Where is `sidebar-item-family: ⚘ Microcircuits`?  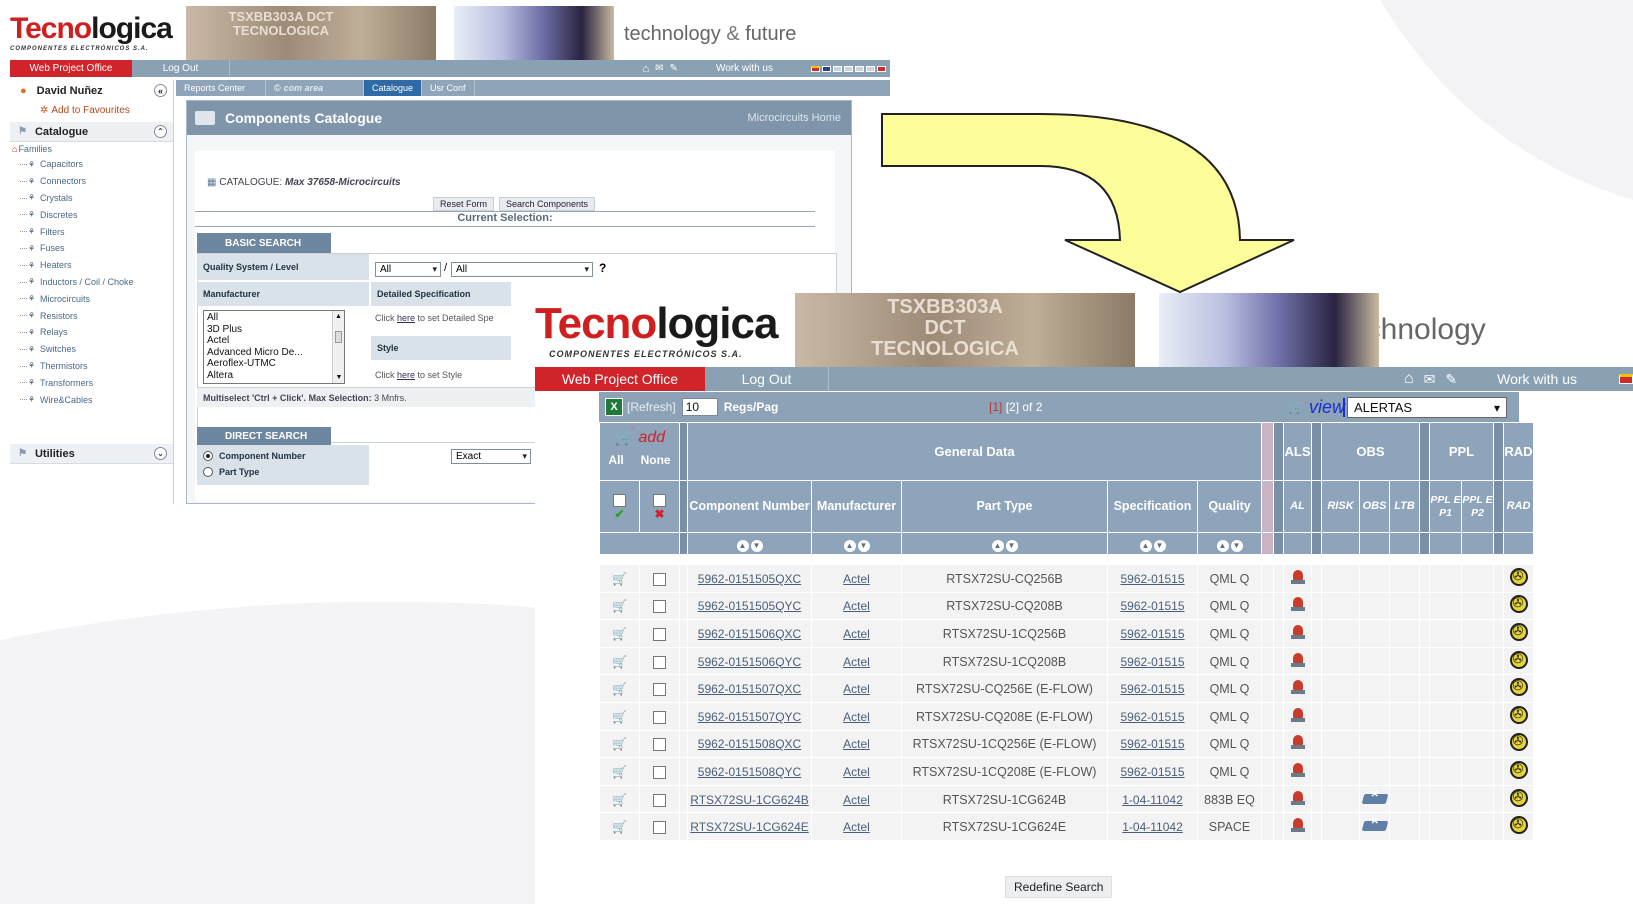 sidebar-item-family: ⚘ Microcircuits is located at coordinates (91, 298).